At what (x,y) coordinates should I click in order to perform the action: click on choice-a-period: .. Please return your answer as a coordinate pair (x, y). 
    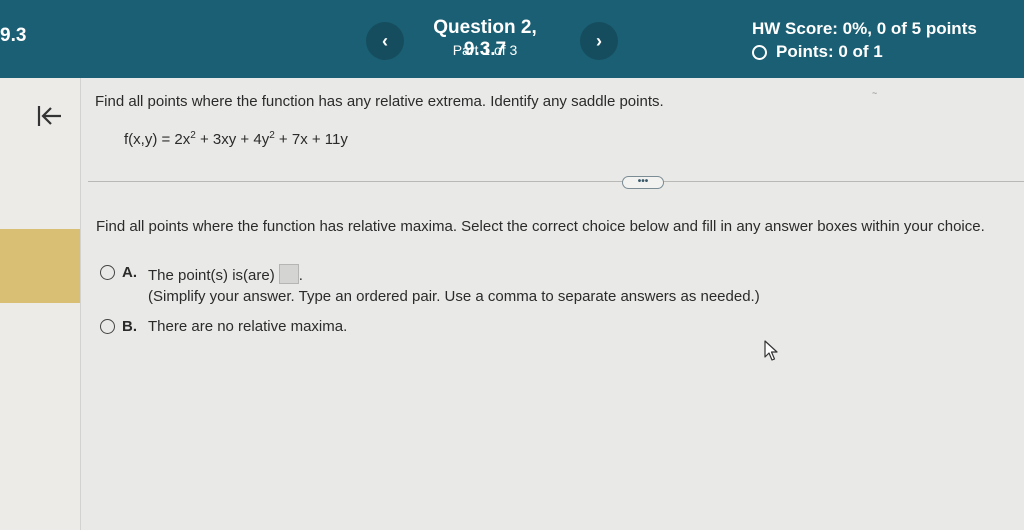
    Looking at the image, I should click on (300, 275).